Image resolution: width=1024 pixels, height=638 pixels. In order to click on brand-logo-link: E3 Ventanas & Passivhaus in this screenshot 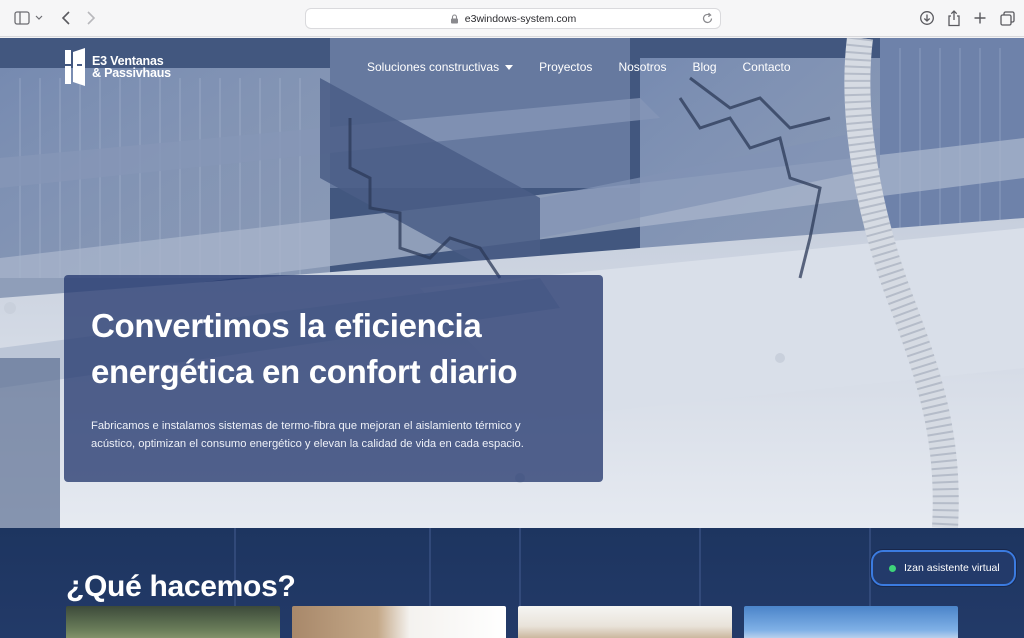, I will do `click(117, 67)`.